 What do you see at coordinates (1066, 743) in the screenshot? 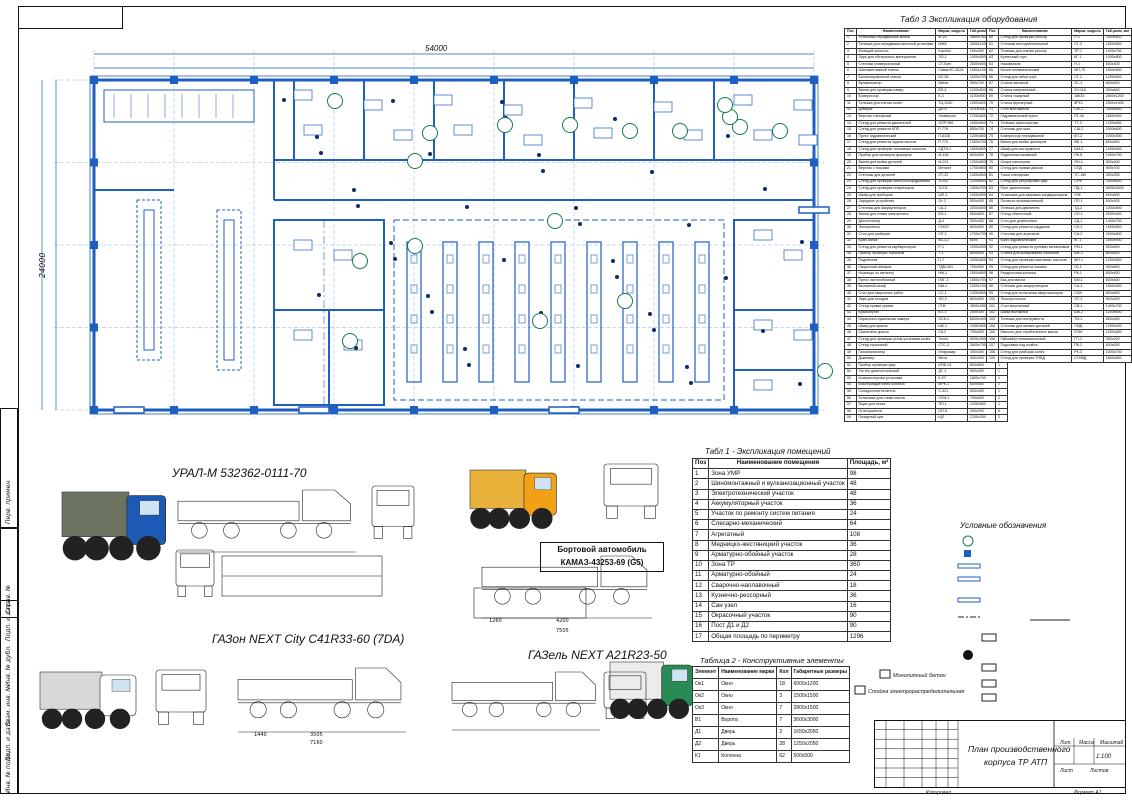
I see `title-lit: Лит.` at bounding box center [1066, 743].